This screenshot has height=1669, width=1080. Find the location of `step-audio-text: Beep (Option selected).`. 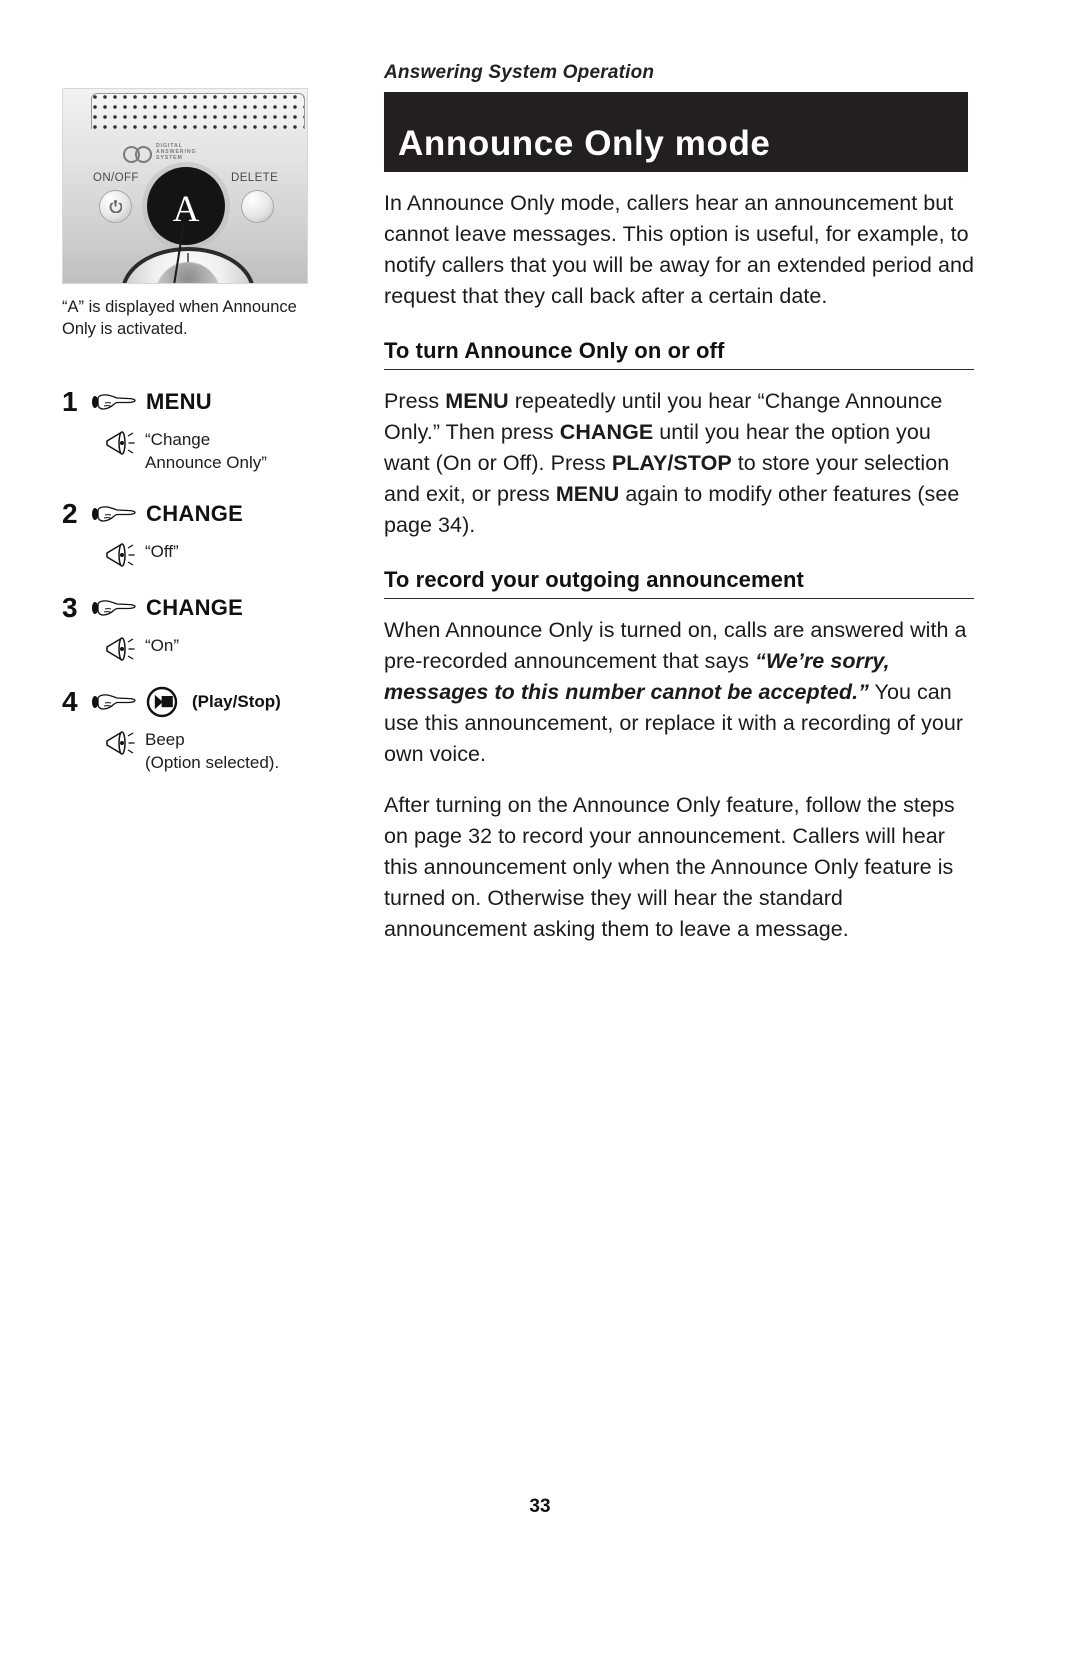

step-audio-text: Beep (Option selected). is located at coordinates (212, 751).